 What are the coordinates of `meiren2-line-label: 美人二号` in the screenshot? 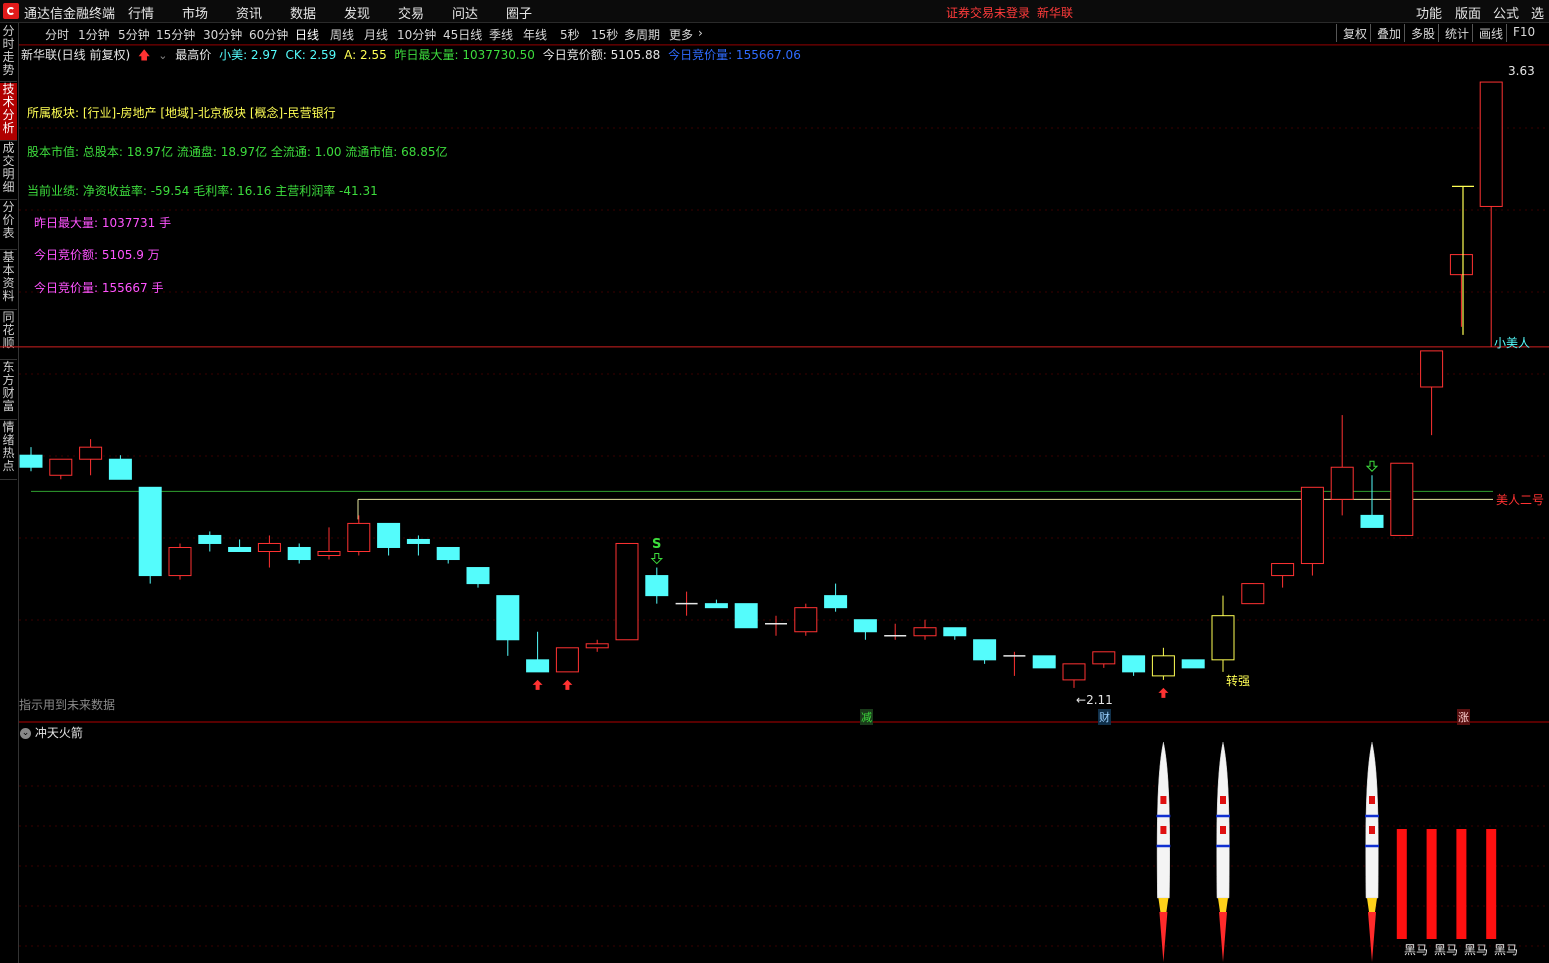 It's located at (1520, 500).